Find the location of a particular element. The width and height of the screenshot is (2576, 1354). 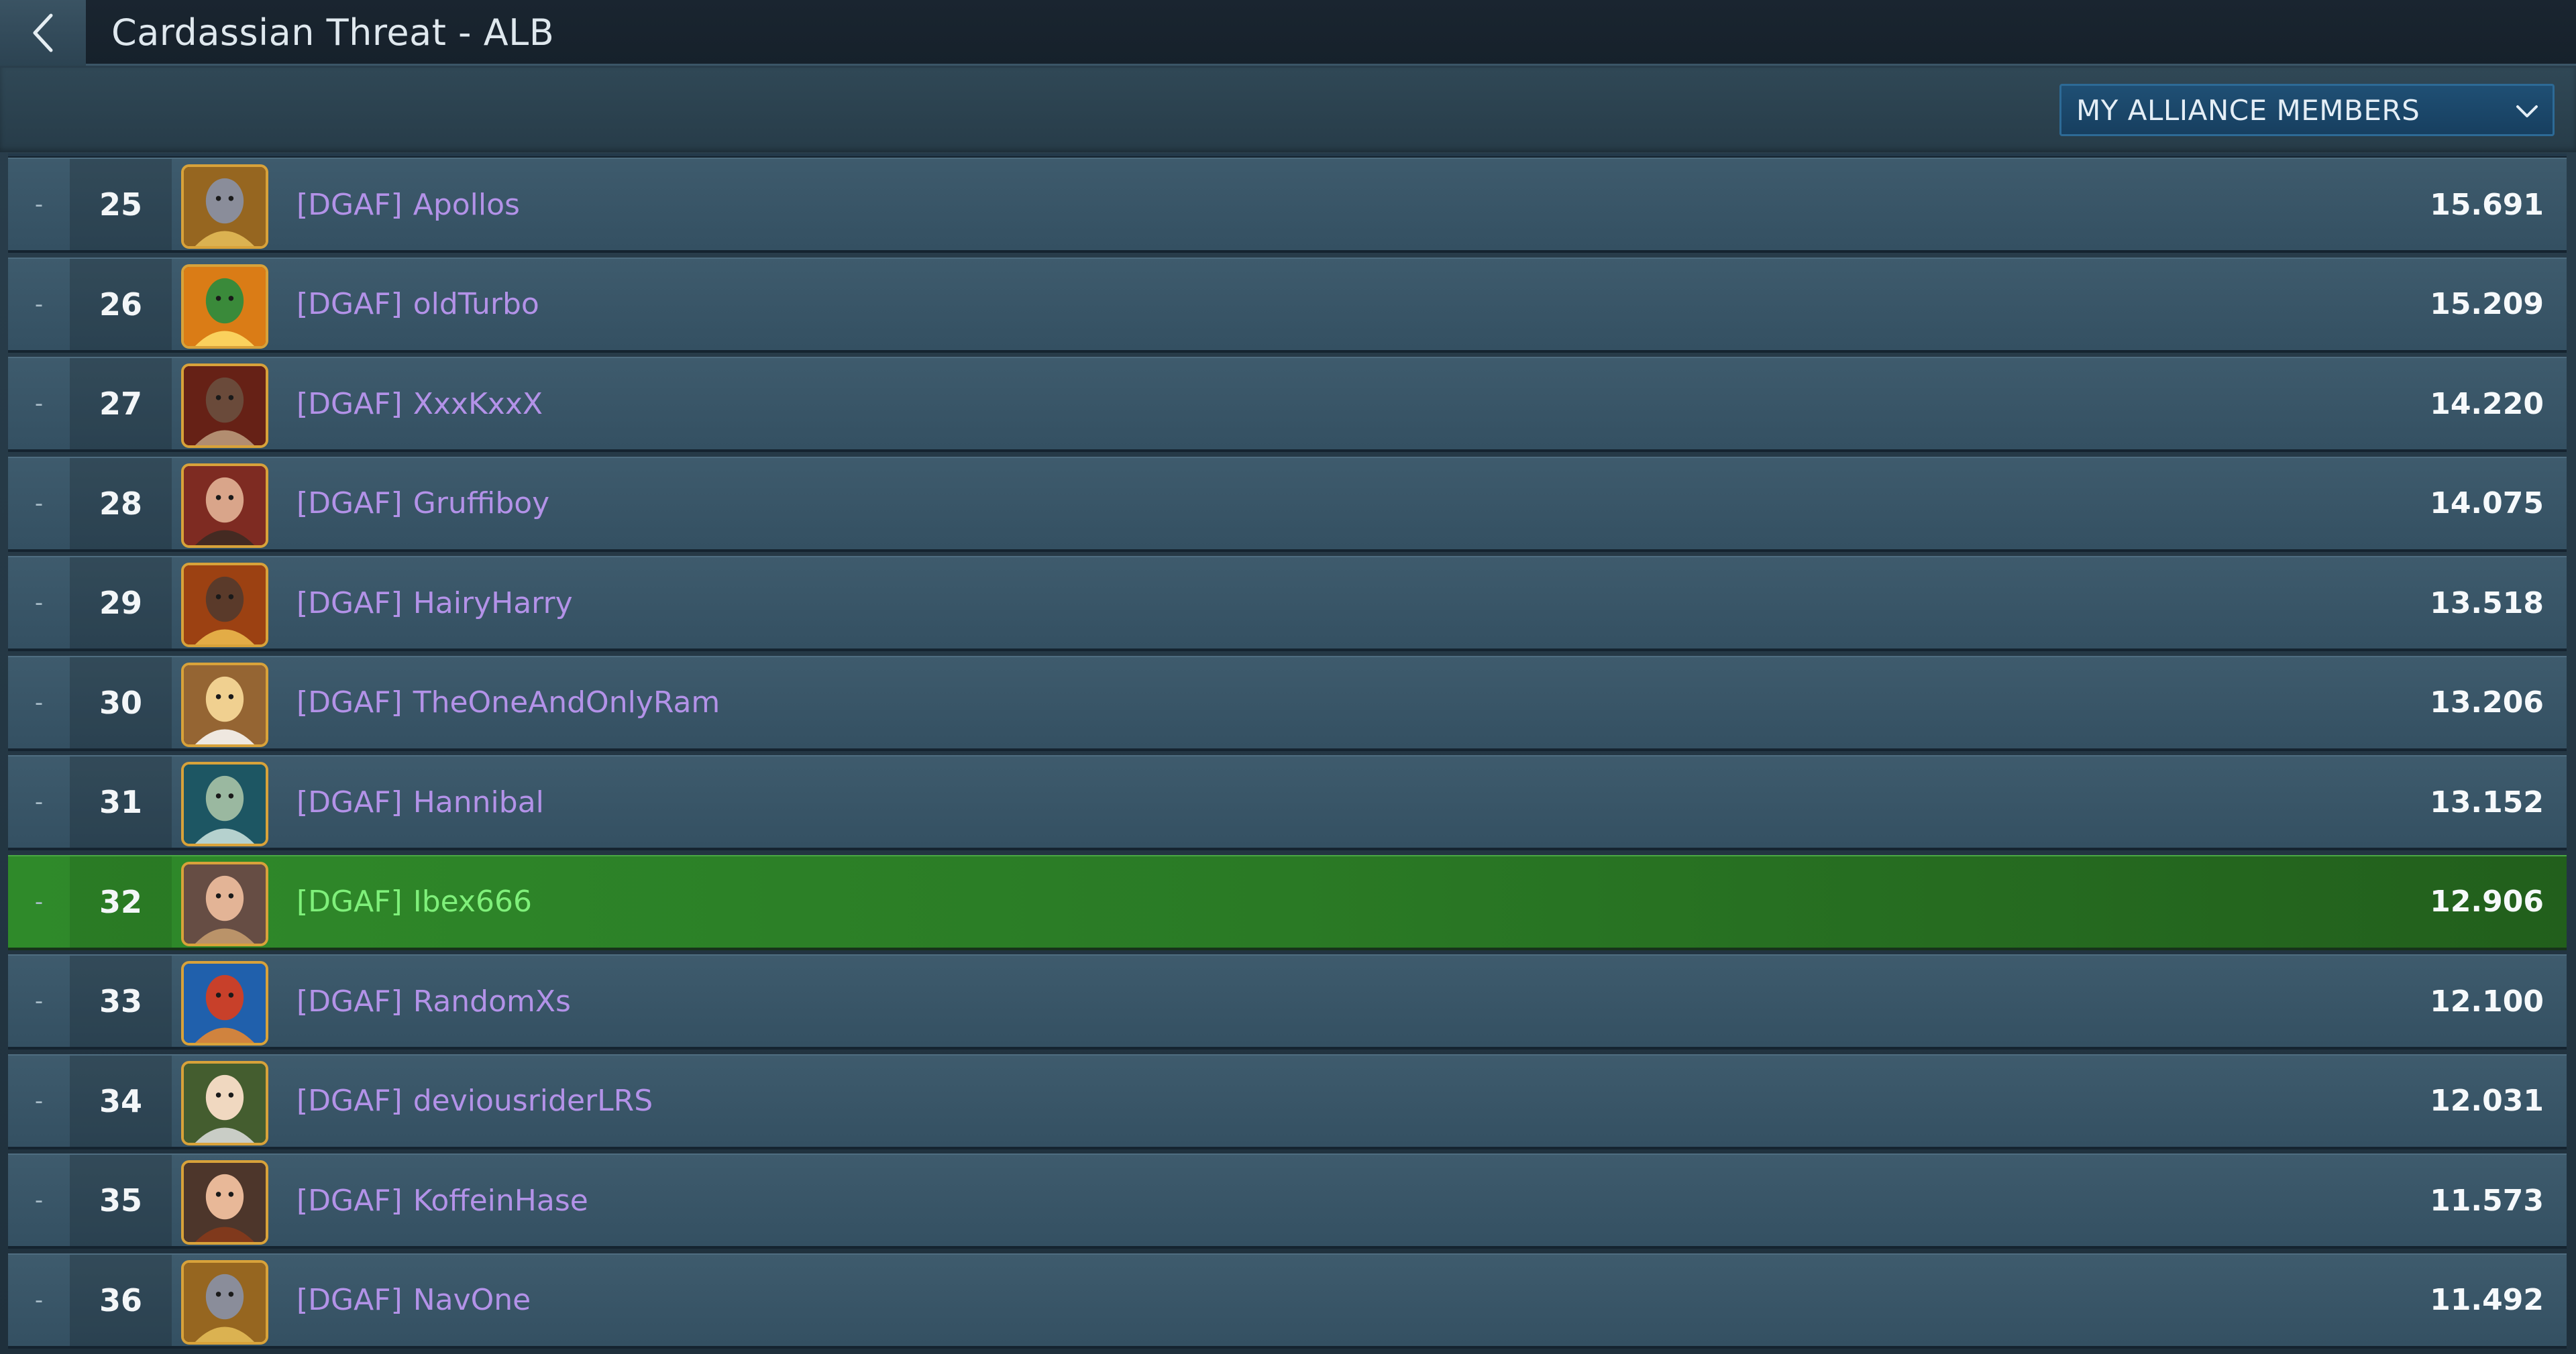

human-portrait-avatar is located at coordinates (224, 505).